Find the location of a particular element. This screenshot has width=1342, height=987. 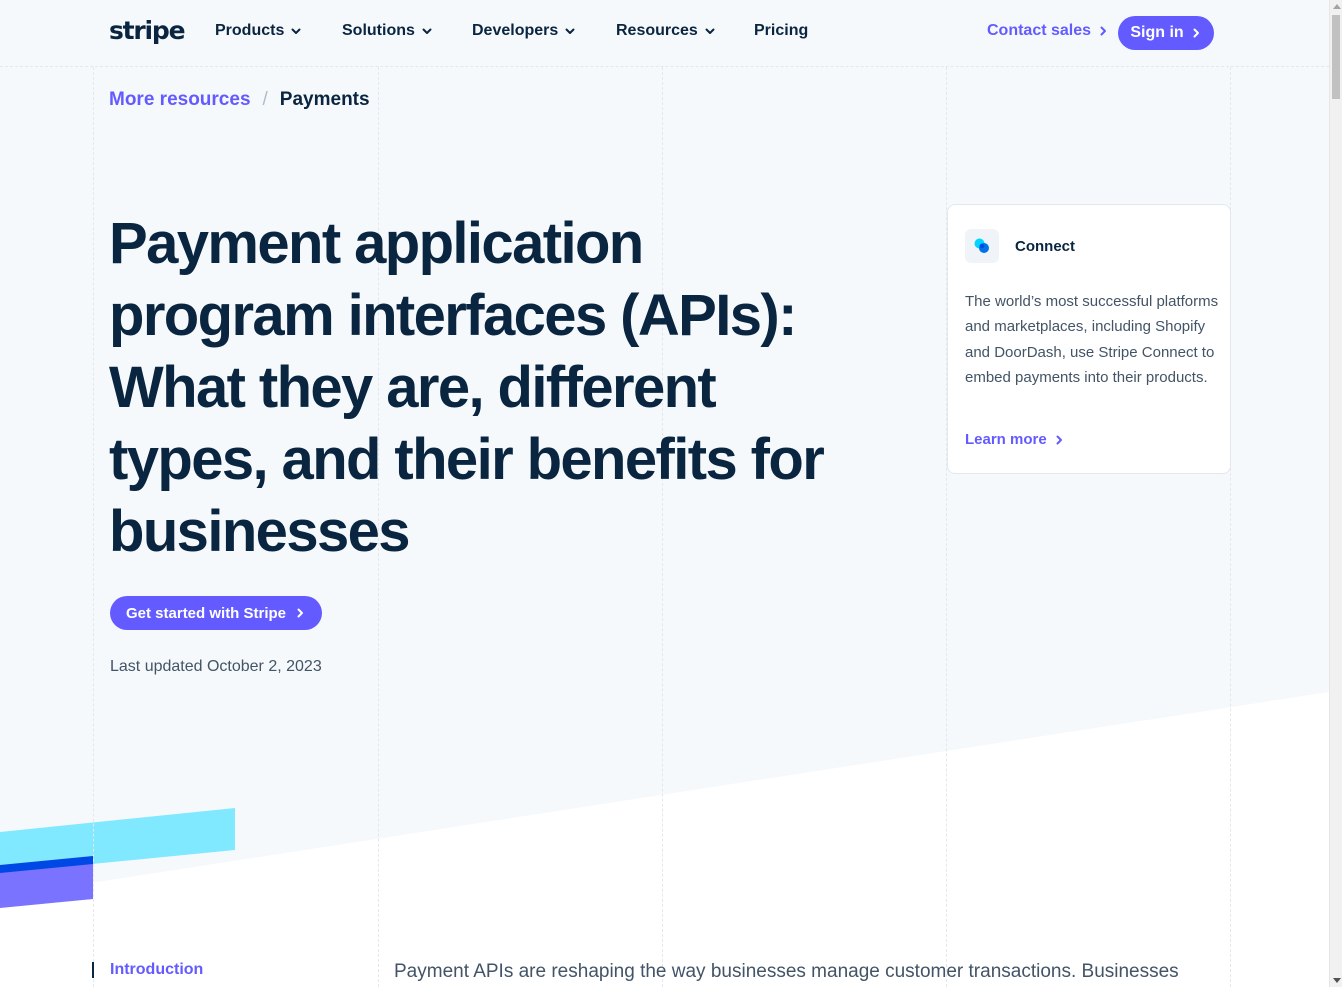

stripe-logo: stripe is located at coordinates (147, 30).